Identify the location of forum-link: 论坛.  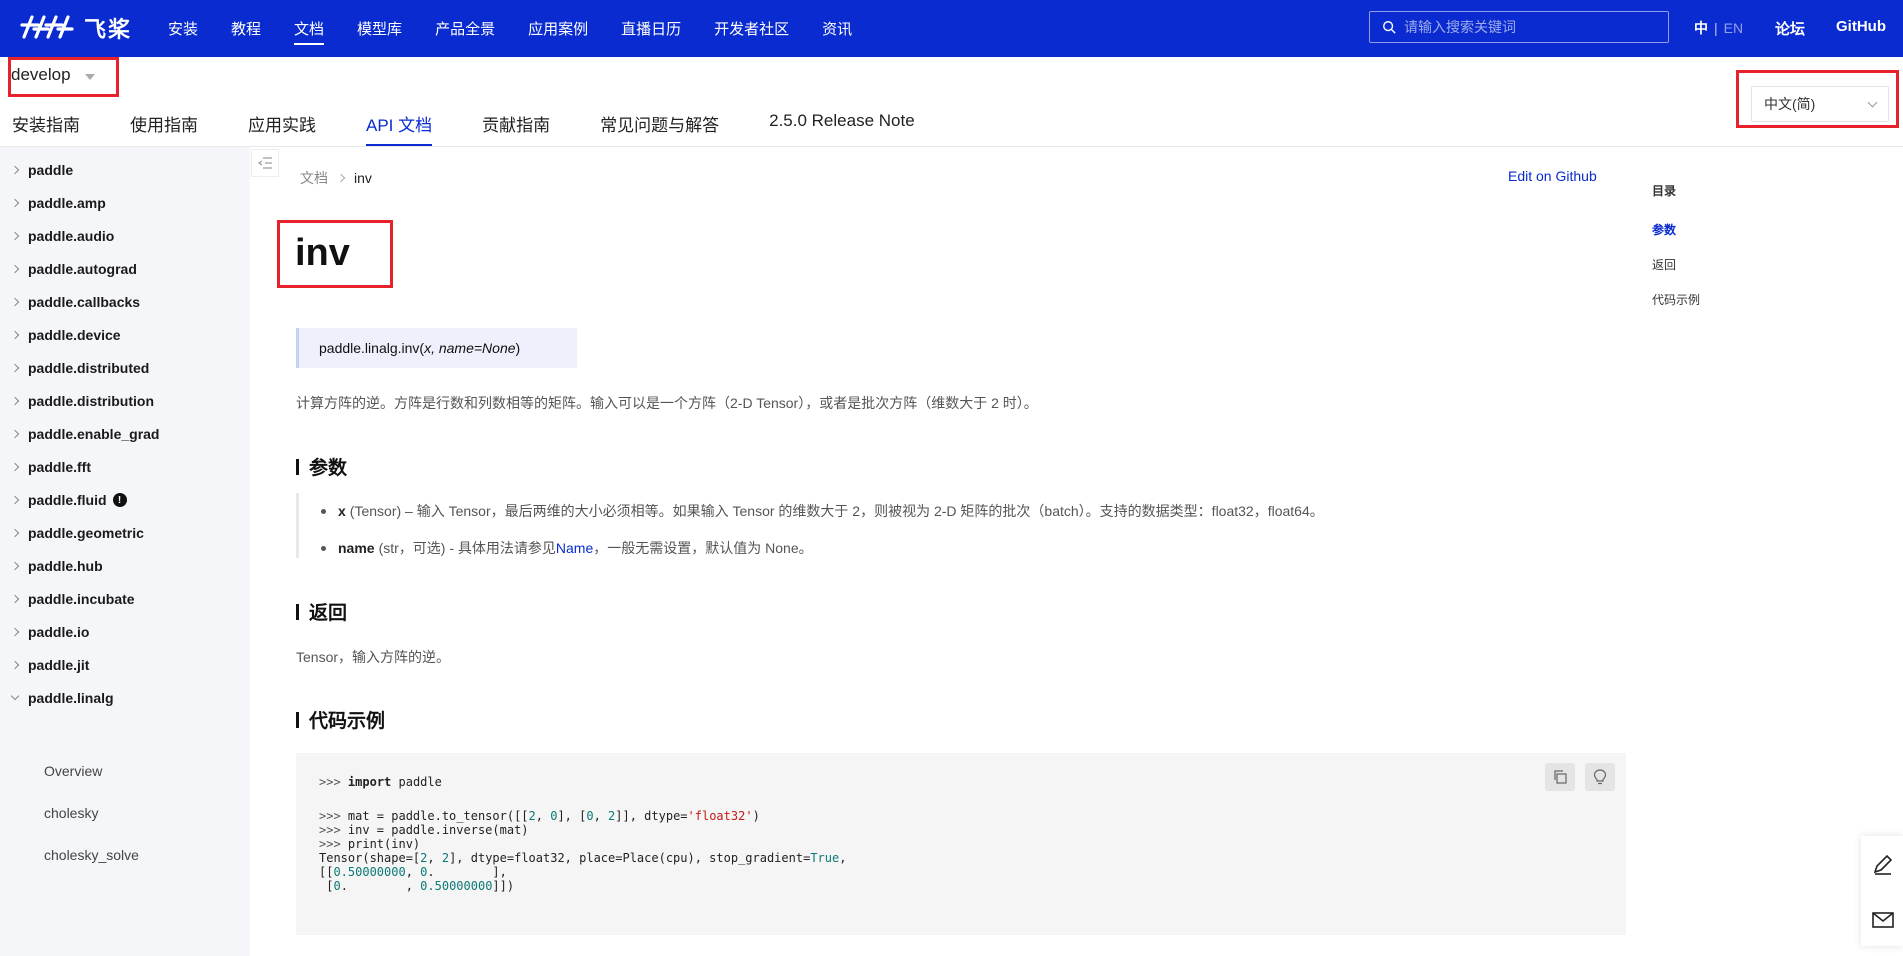
(1790, 28).